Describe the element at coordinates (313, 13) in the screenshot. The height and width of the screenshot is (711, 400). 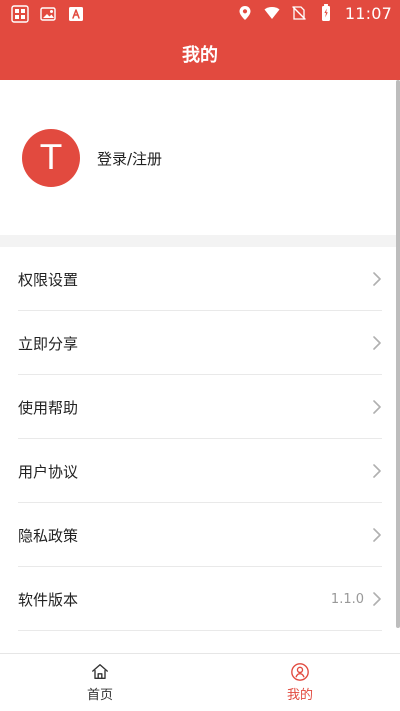
I see `status-bar-right: 11:07` at that location.